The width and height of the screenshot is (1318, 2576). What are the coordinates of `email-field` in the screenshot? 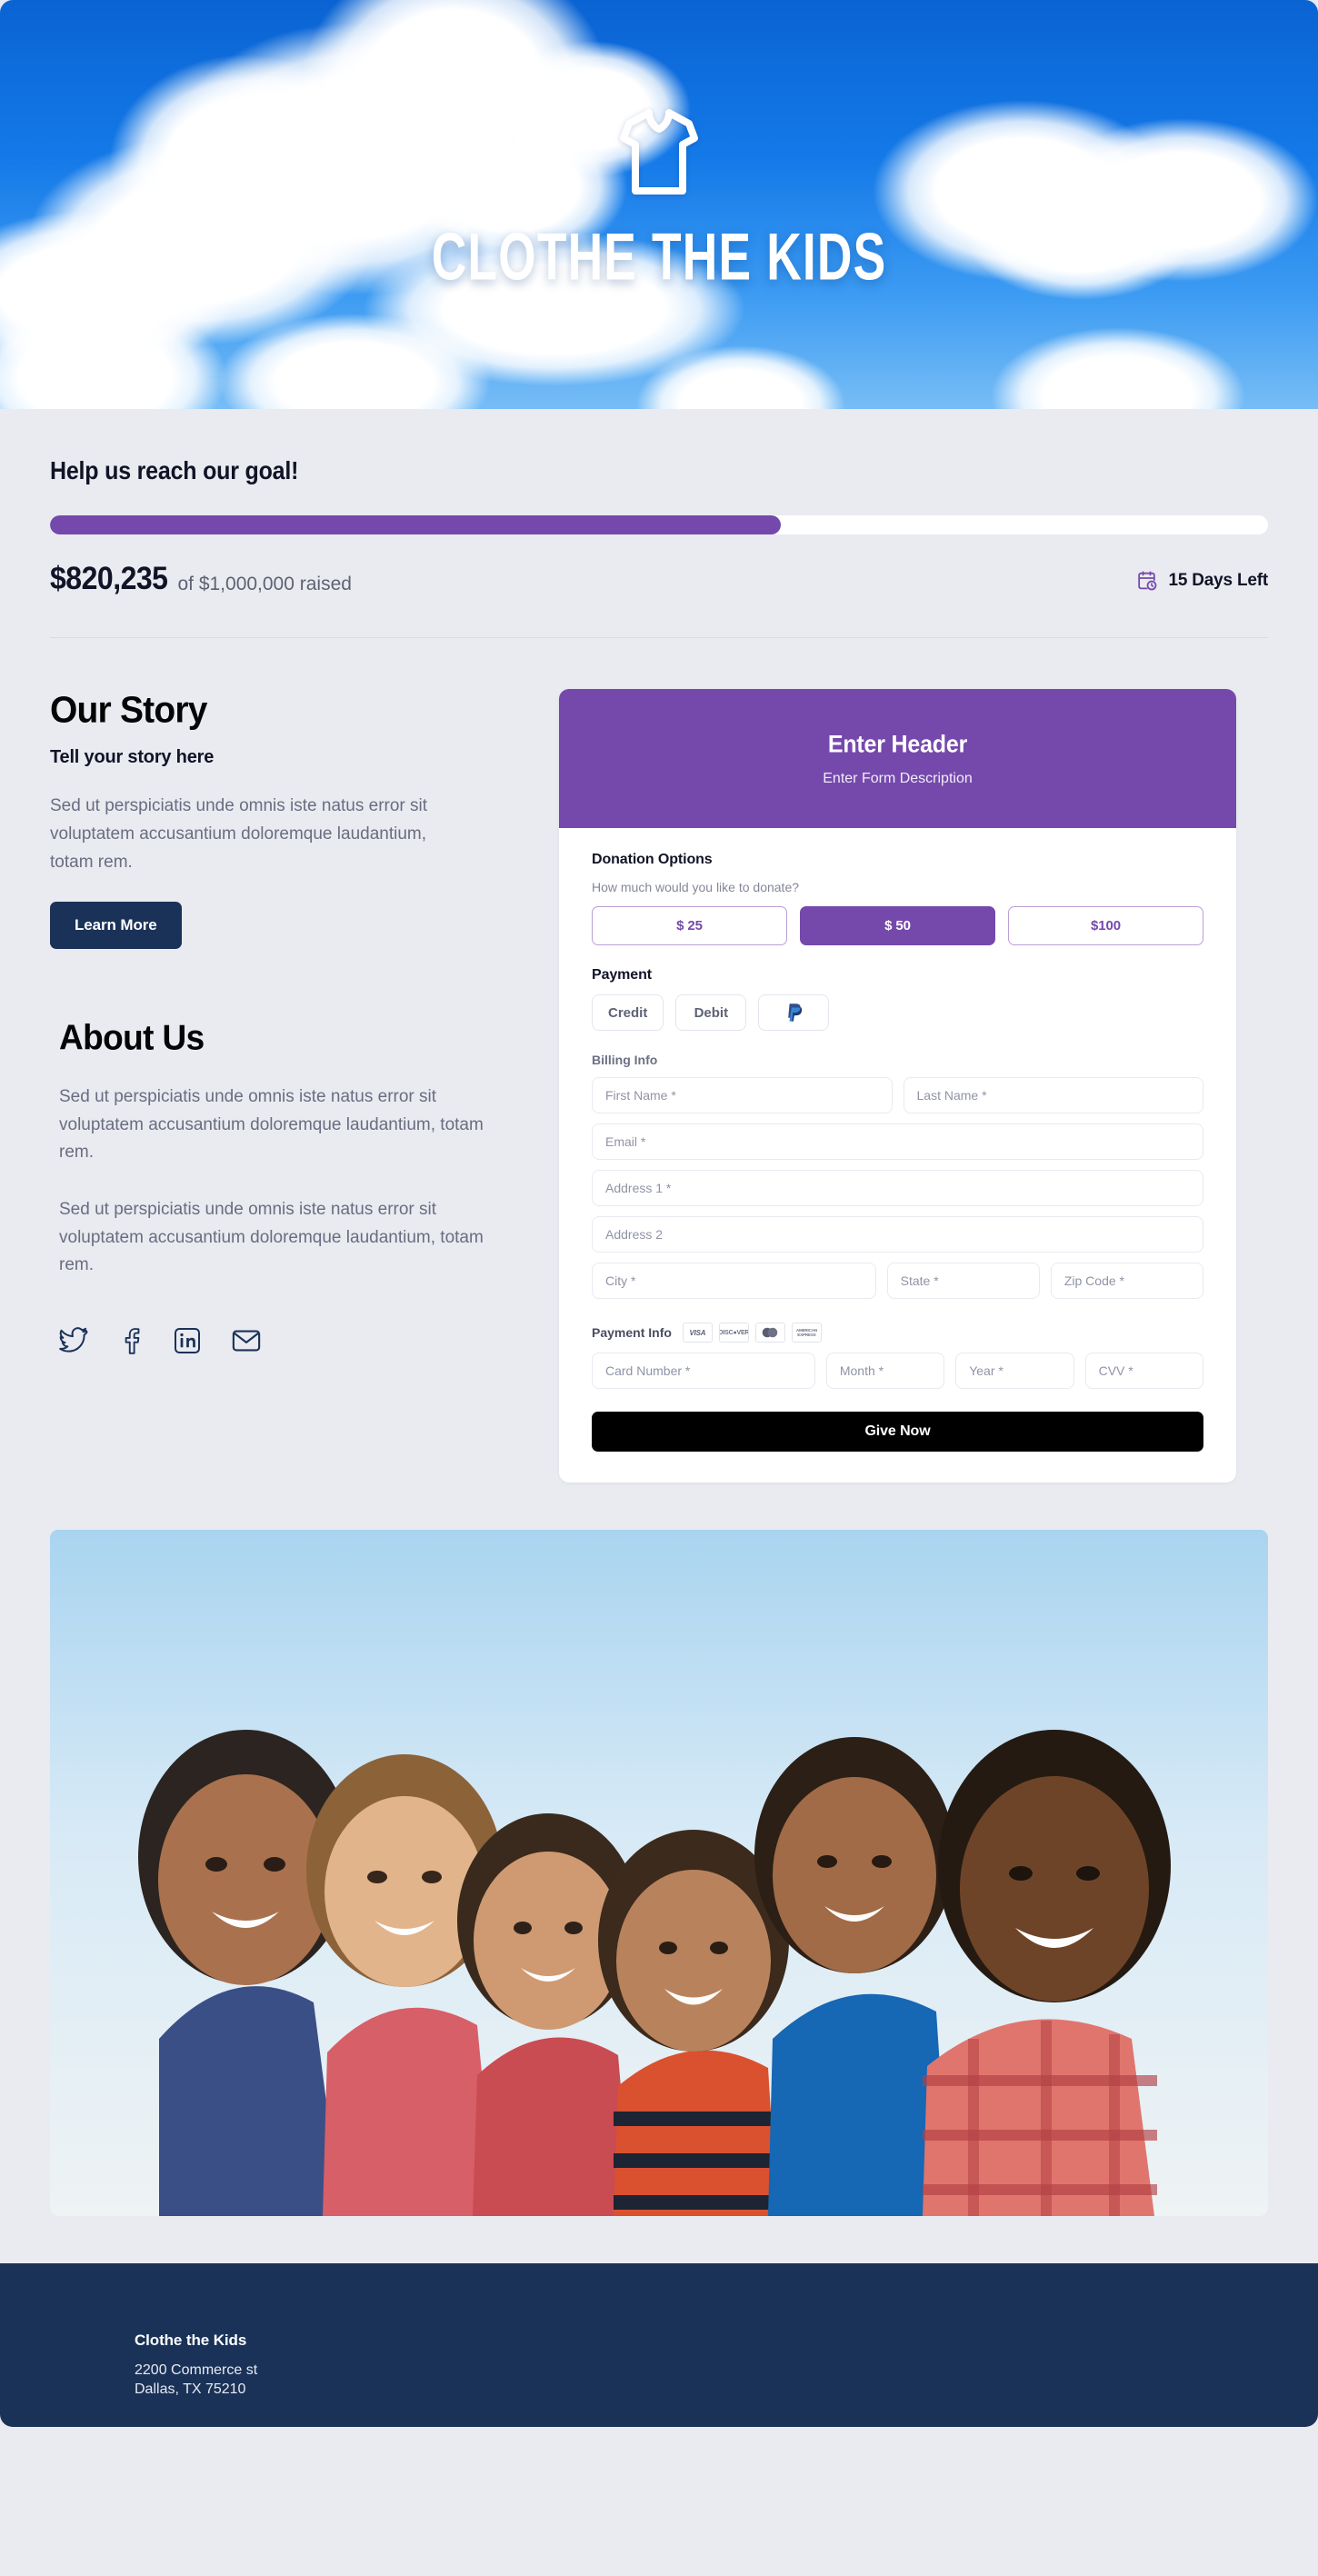 It's located at (898, 1141).